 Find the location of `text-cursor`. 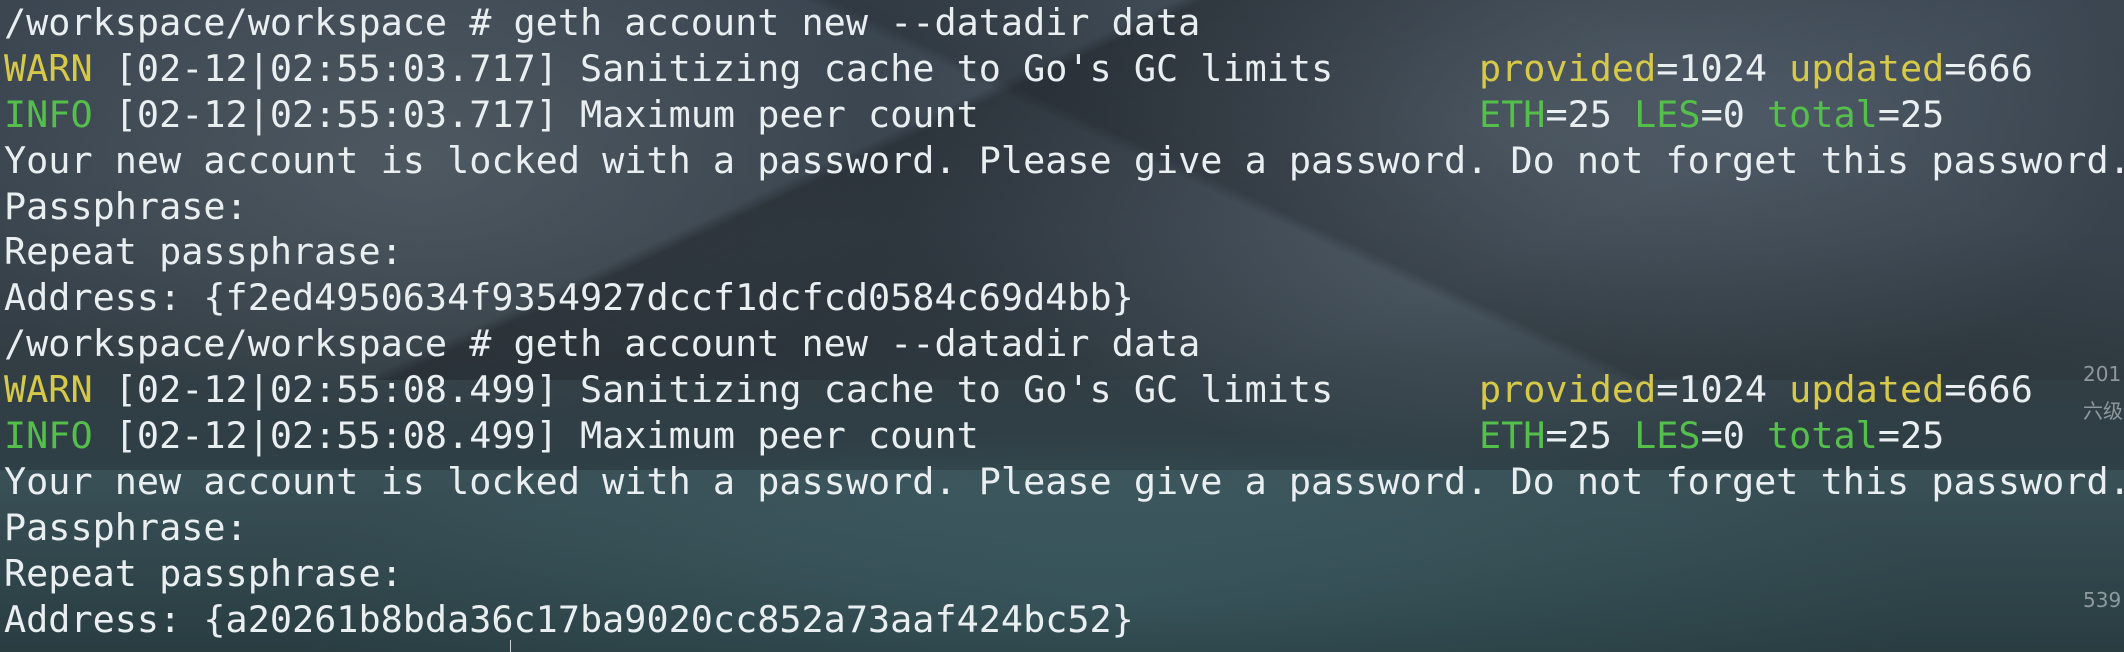

text-cursor is located at coordinates (510, 646).